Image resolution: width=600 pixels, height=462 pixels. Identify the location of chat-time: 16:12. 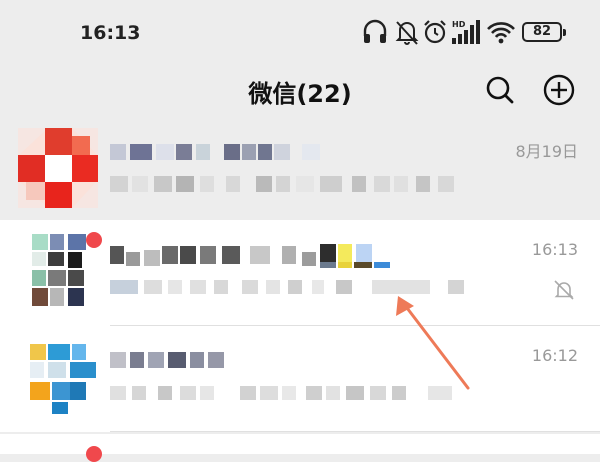
(554, 355).